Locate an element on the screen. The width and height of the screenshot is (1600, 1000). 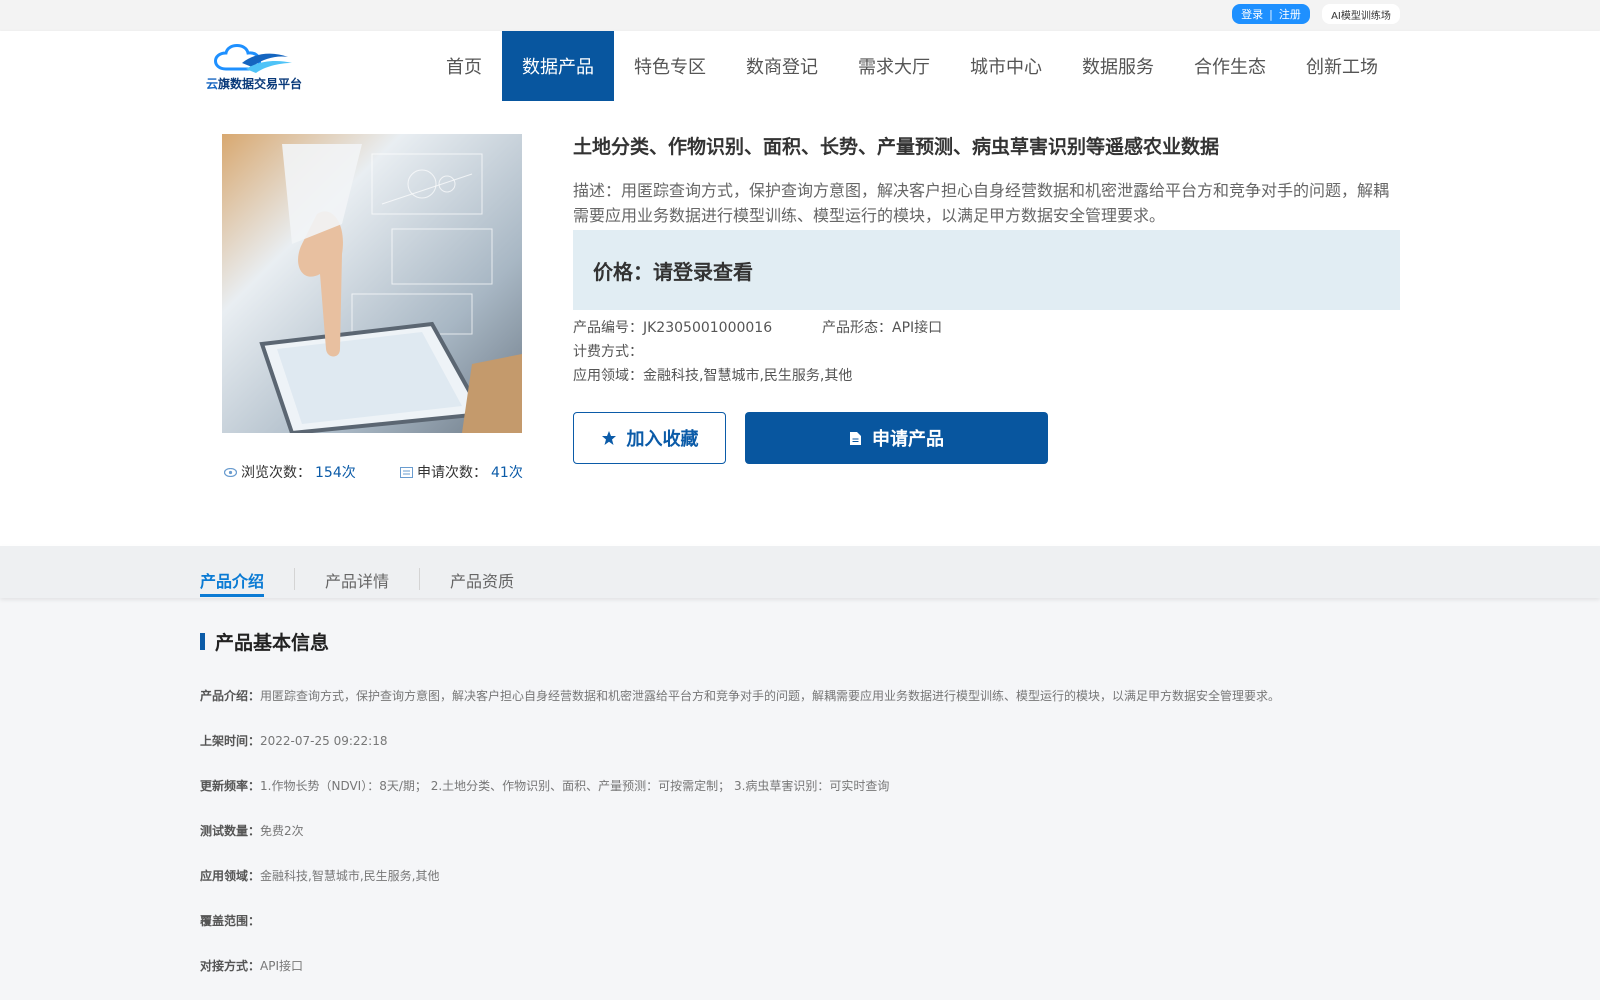
nav-innovation-workshop: 创新工场 is located at coordinates (1342, 66).